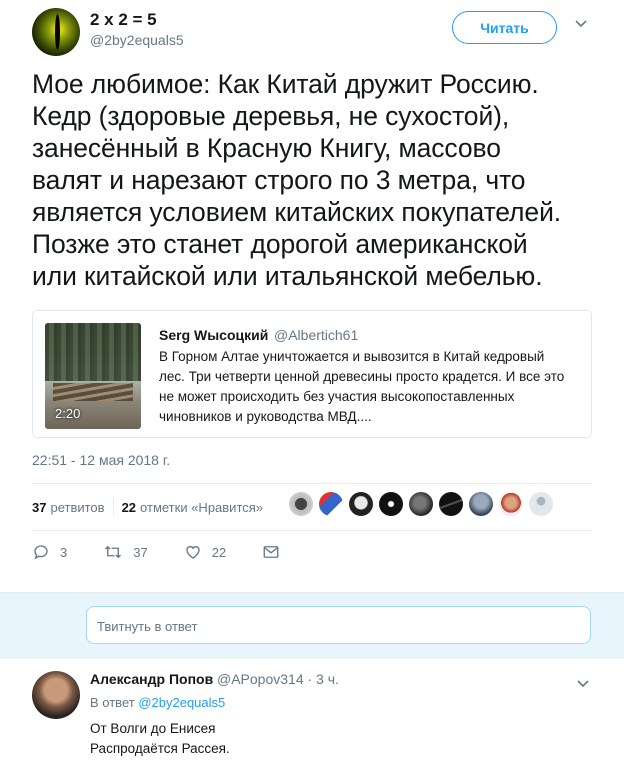 The image size is (624, 766). I want to click on reply-icon, so click(41, 552).